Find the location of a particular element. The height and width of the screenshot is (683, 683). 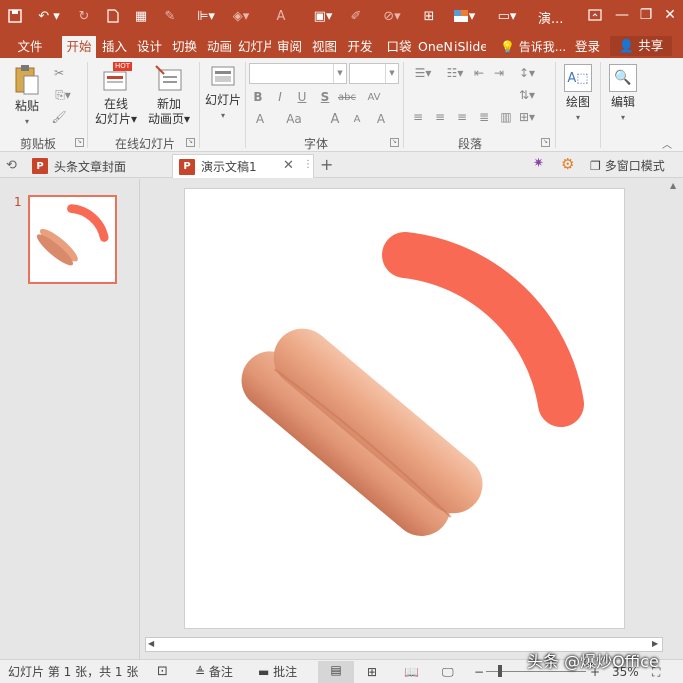

bold-button: B is located at coordinates (258, 97).